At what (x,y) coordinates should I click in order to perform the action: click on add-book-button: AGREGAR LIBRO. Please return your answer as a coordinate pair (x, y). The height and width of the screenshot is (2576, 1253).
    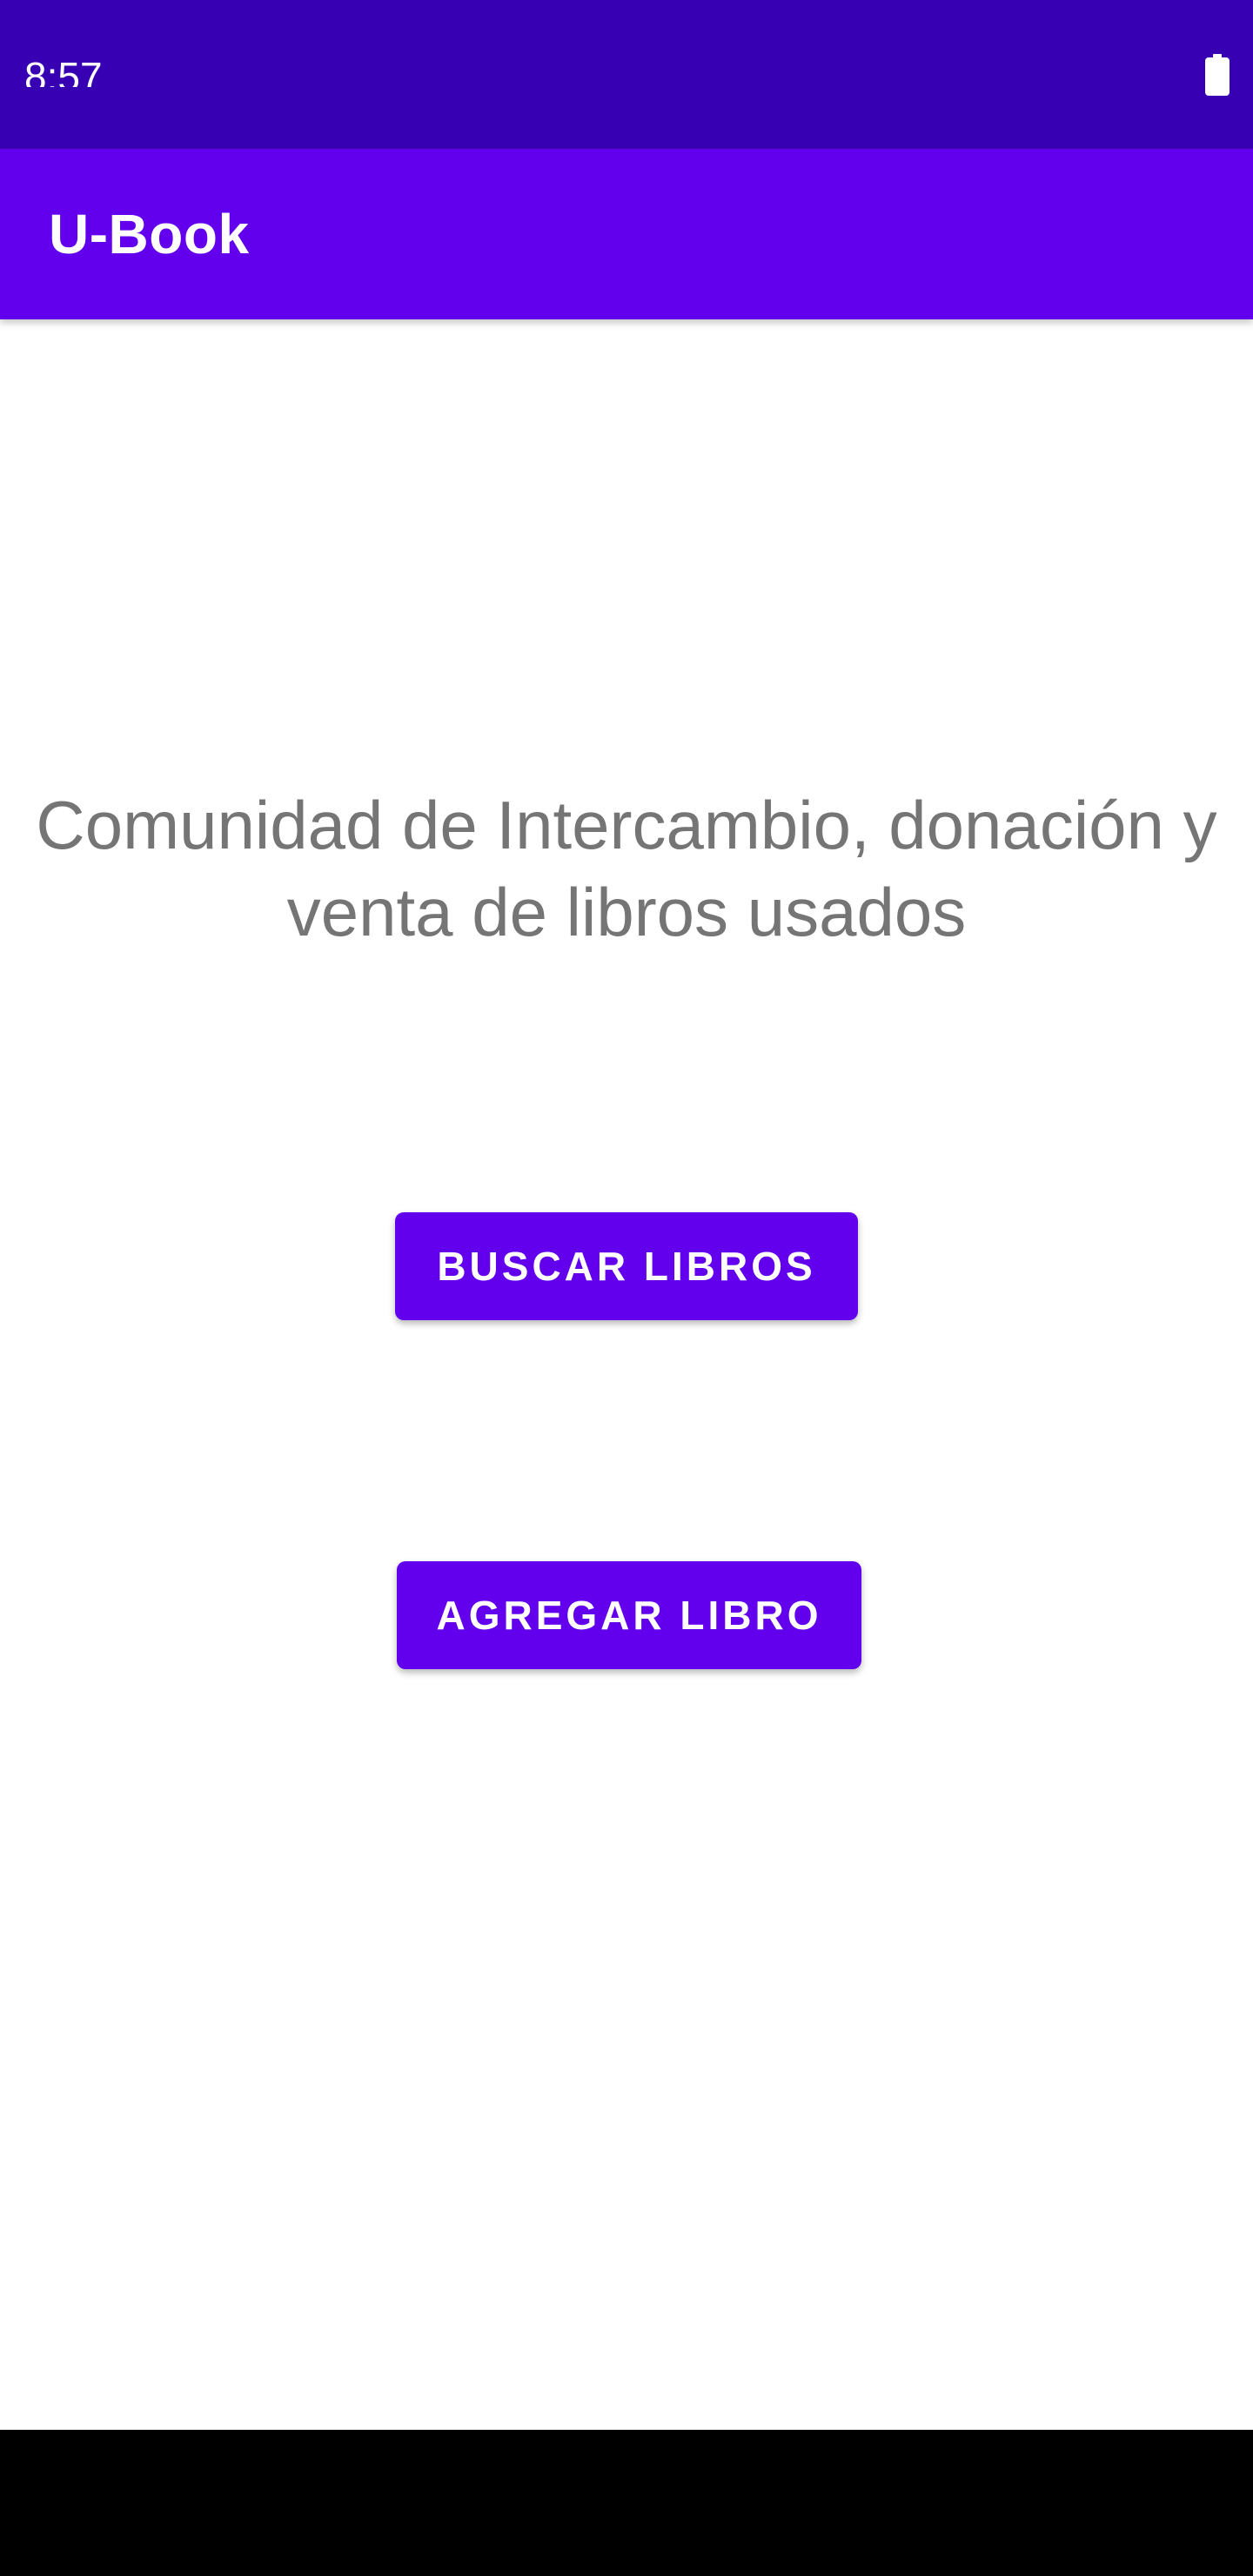
    Looking at the image, I should click on (629, 1615).